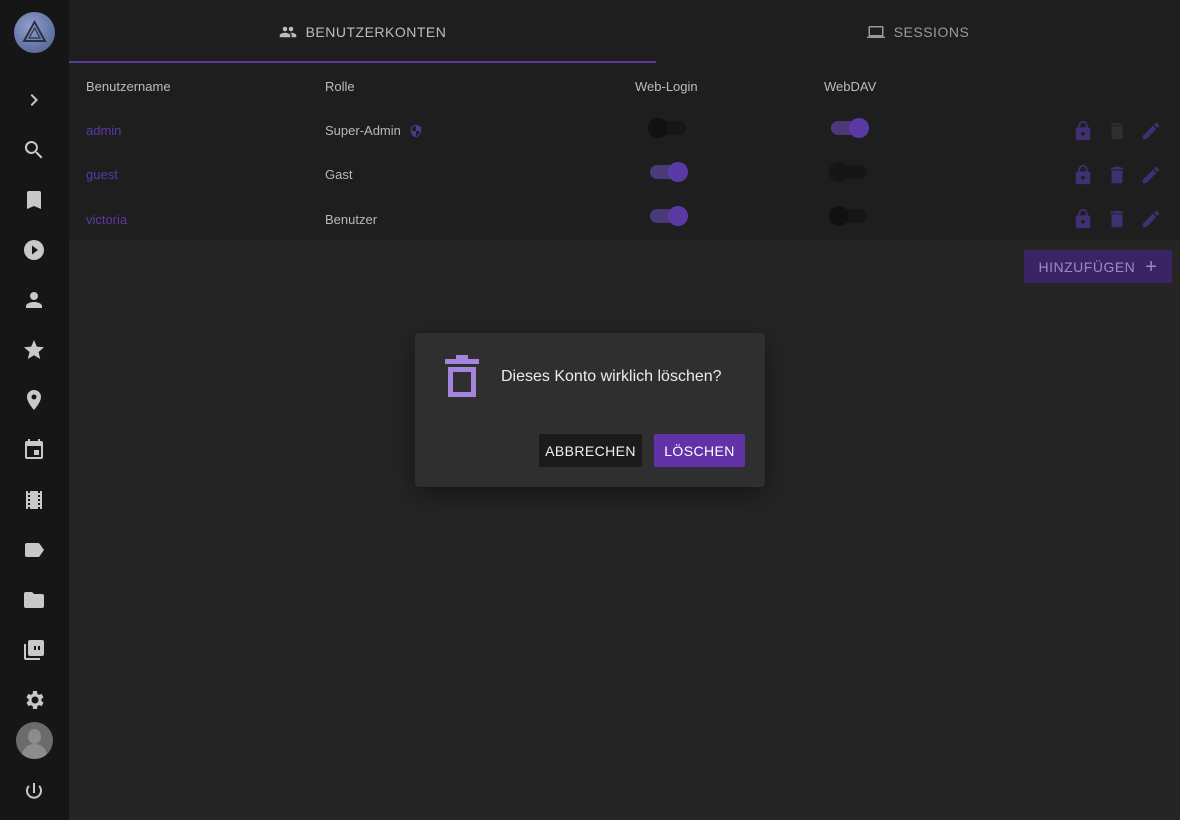  I want to click on add-user-label: HINZUFÜGEN, so click(1087, 266).